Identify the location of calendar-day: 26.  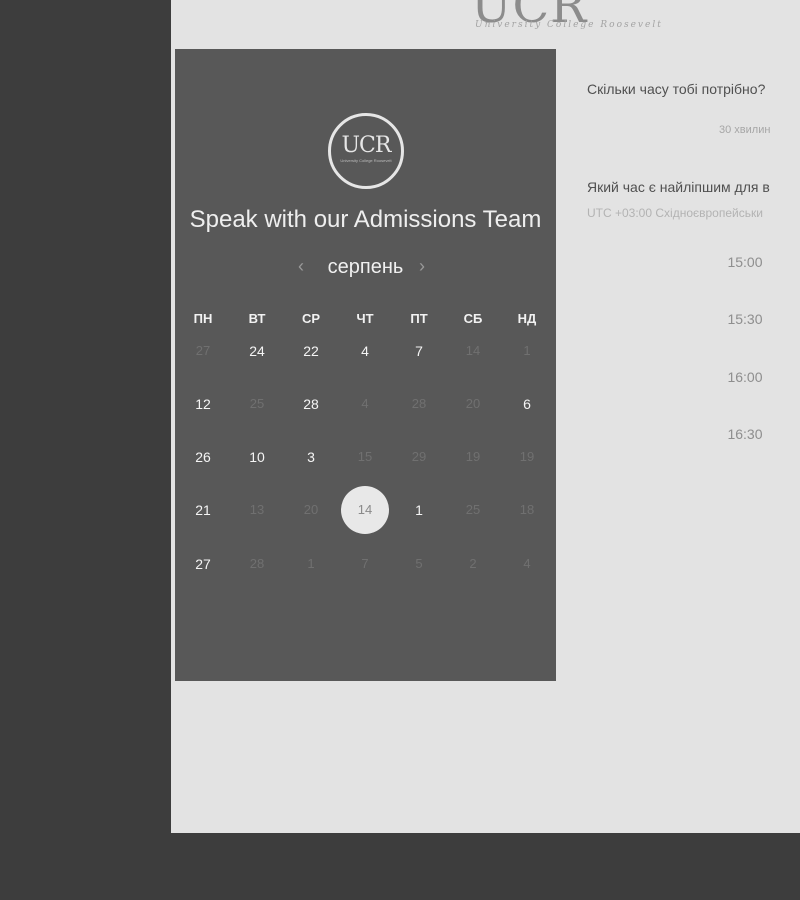
(203, 457).